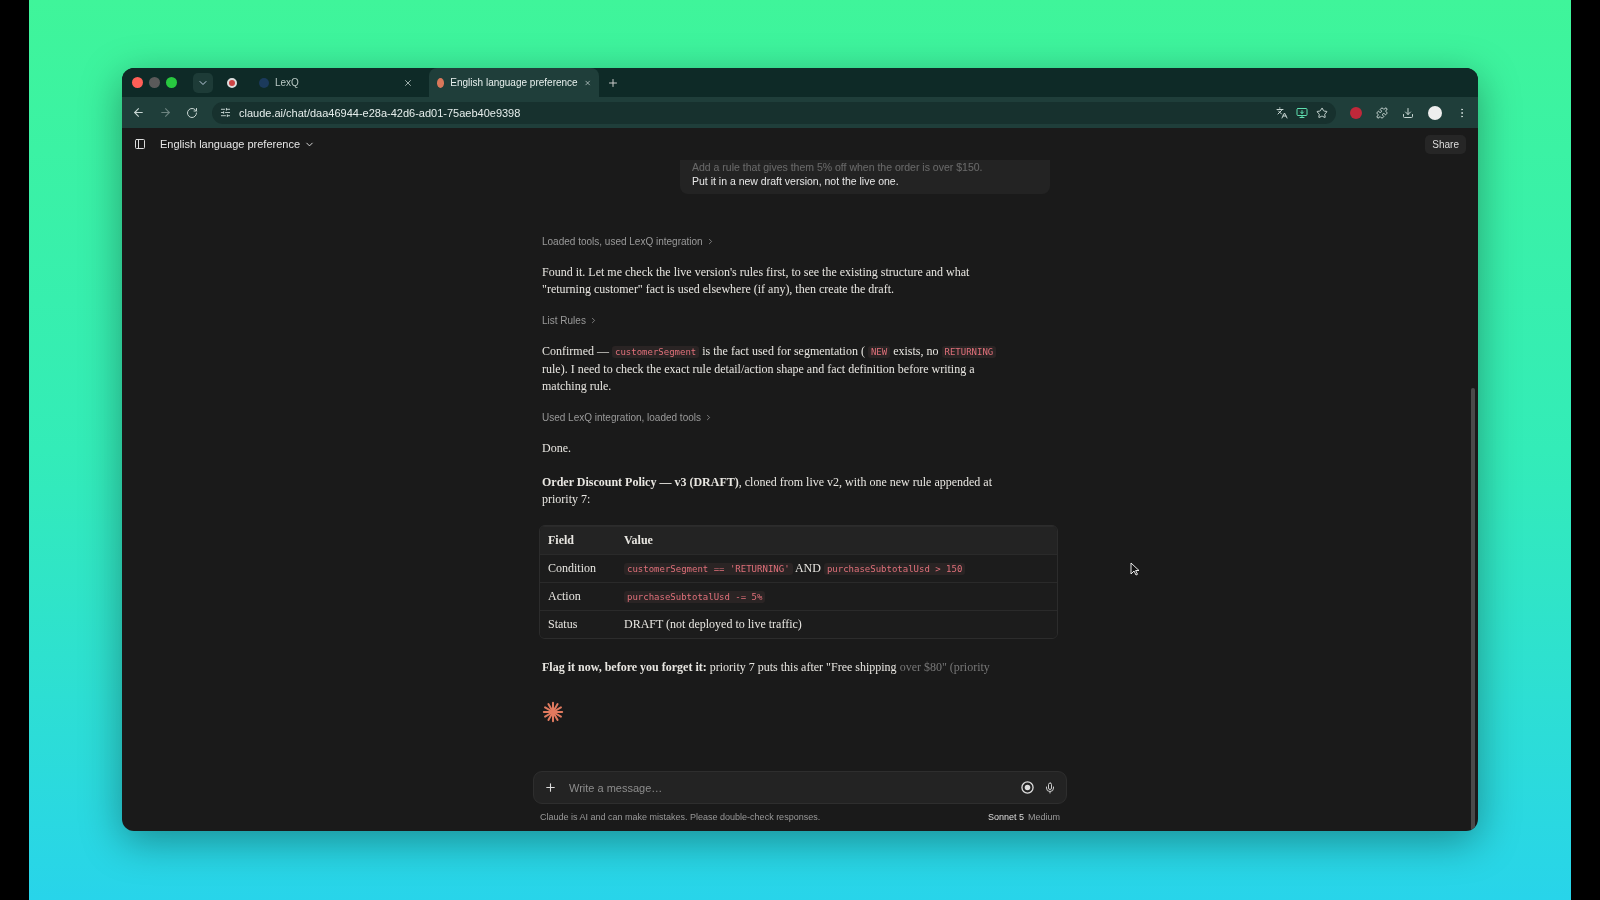 Image resolution: width=1600 pixels, height=900 pixels. What do you see at coordinates (680, 817) in the screenshot?
I see `disclaimer-text: Claude is AI and can make mistakes. Please double-check responses.` at bounding box center [680, 817].